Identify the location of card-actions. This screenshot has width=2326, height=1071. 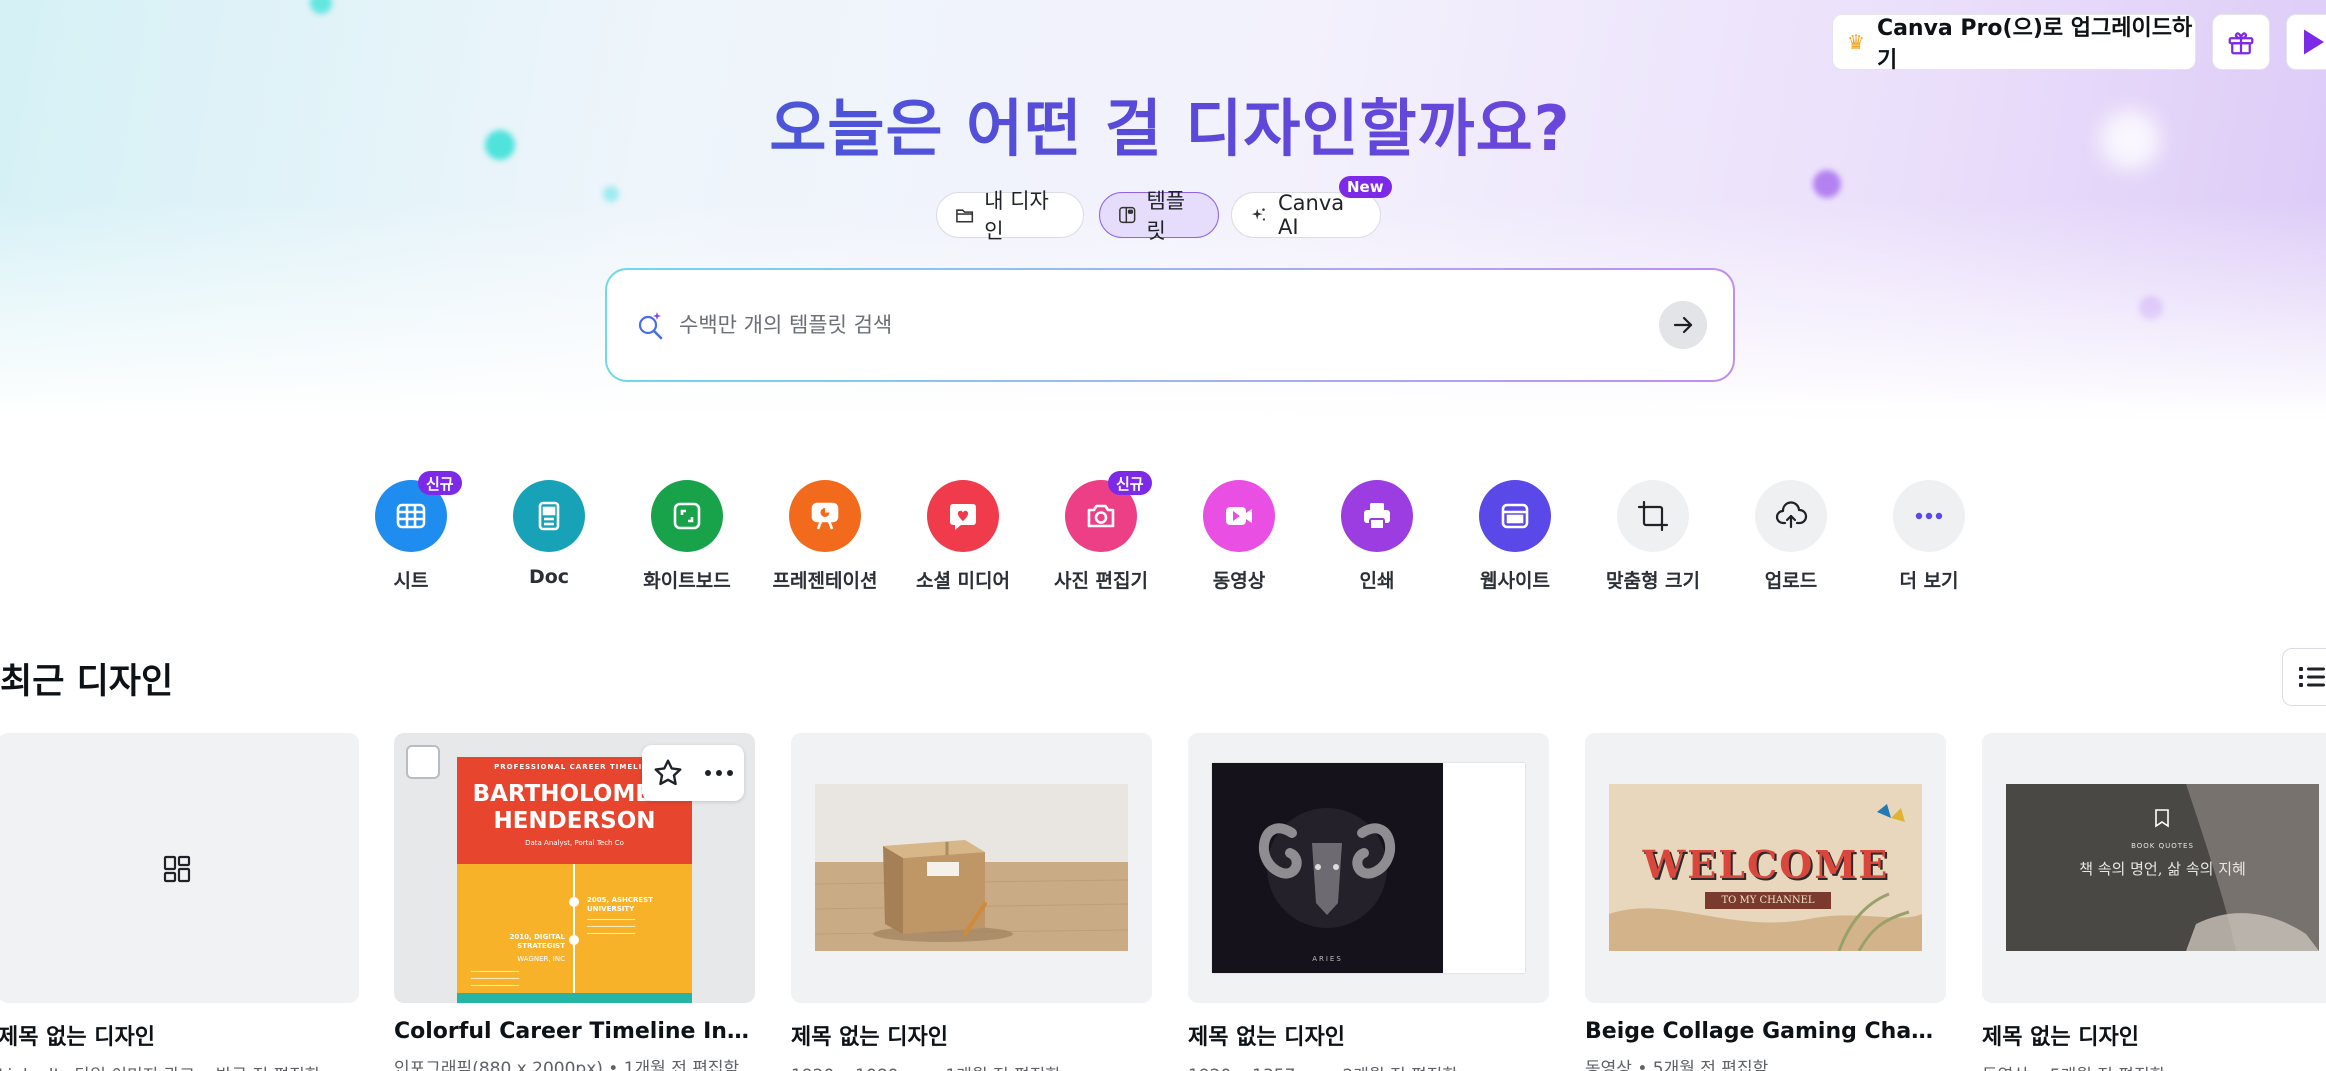
(693, 773).